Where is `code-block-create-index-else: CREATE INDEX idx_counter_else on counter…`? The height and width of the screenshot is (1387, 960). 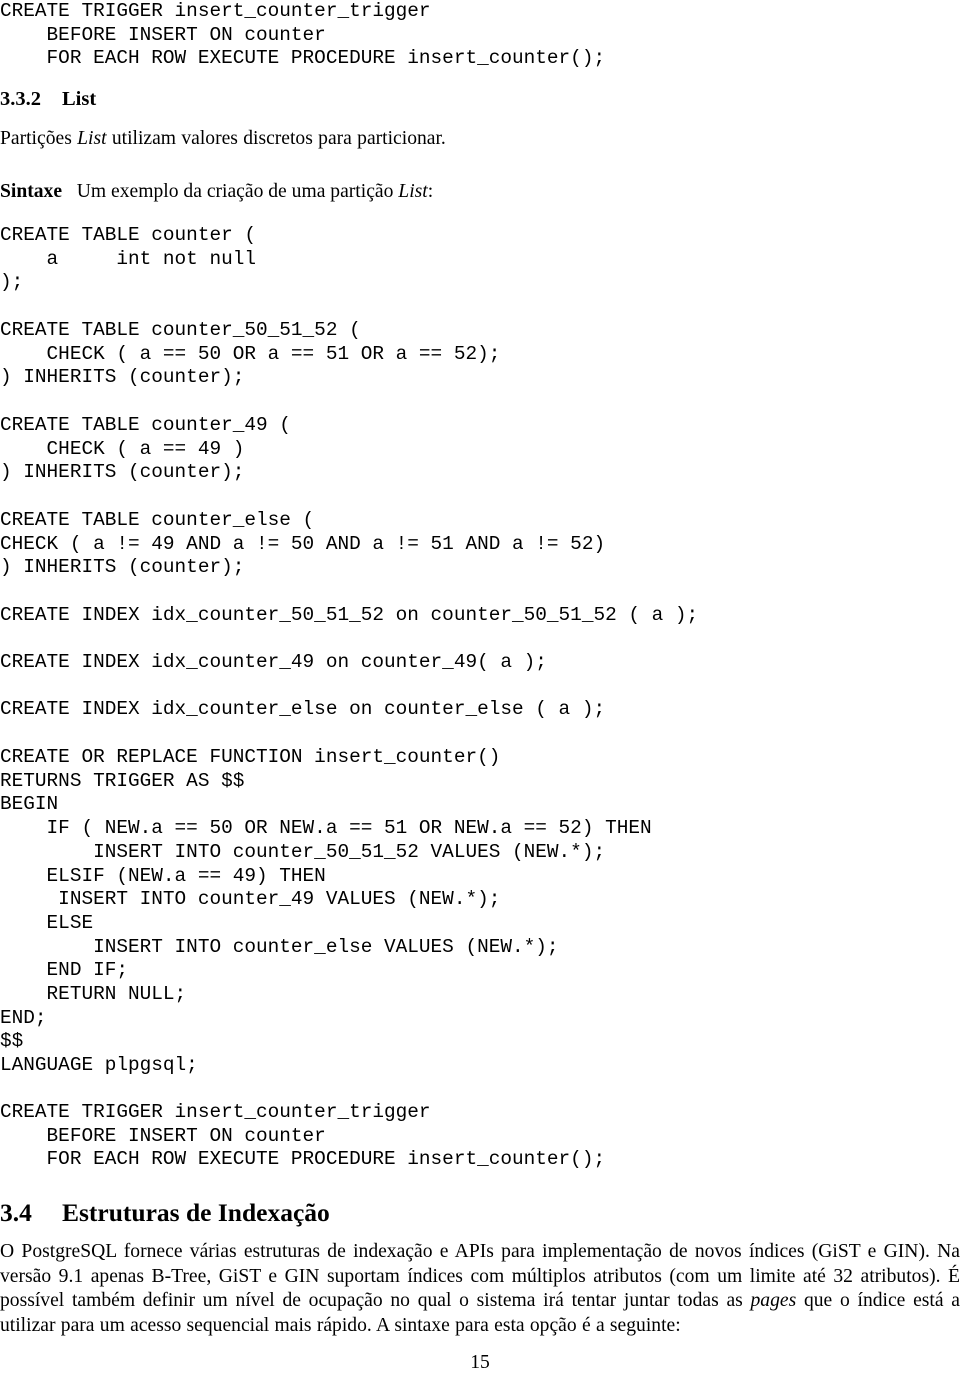 code-block-create-index-else: CREATE INDEX idx_counter_else on counter… is located at coordinates (303, 709).